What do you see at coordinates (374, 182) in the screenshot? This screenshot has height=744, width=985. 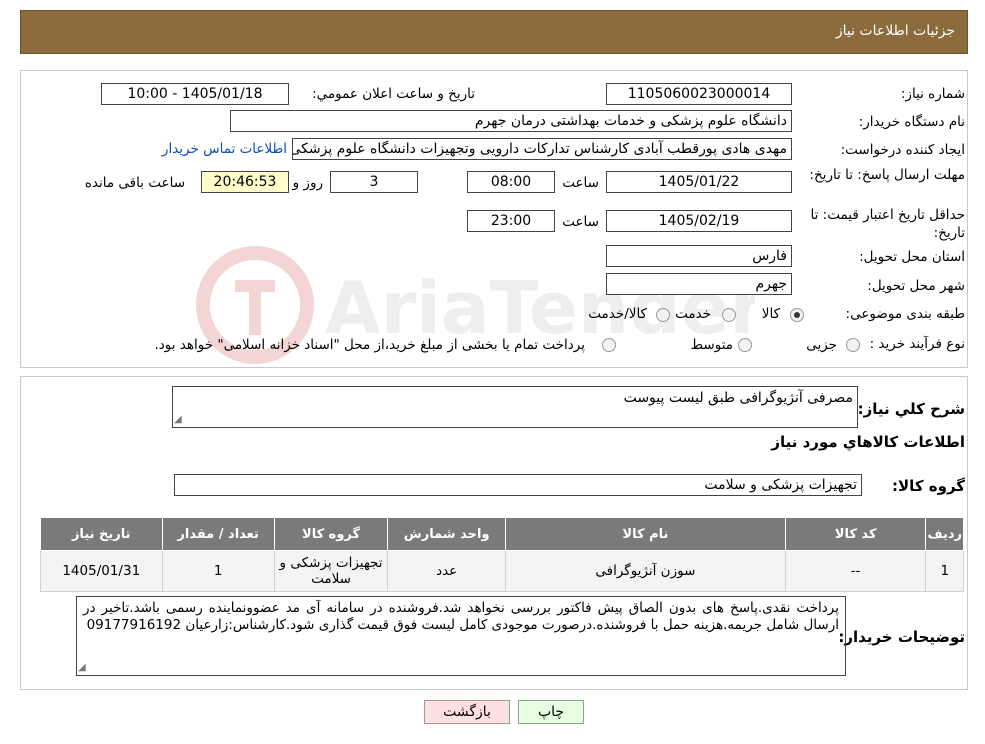 I see `days-field: 3` at bounding box center [374, 182].